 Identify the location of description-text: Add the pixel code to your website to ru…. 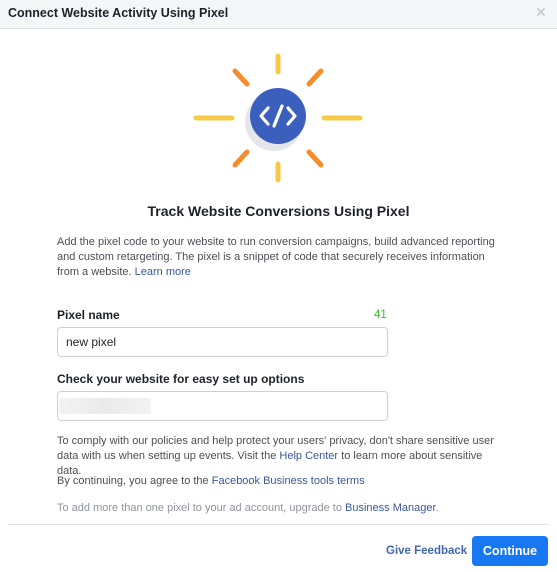
(276, 257).